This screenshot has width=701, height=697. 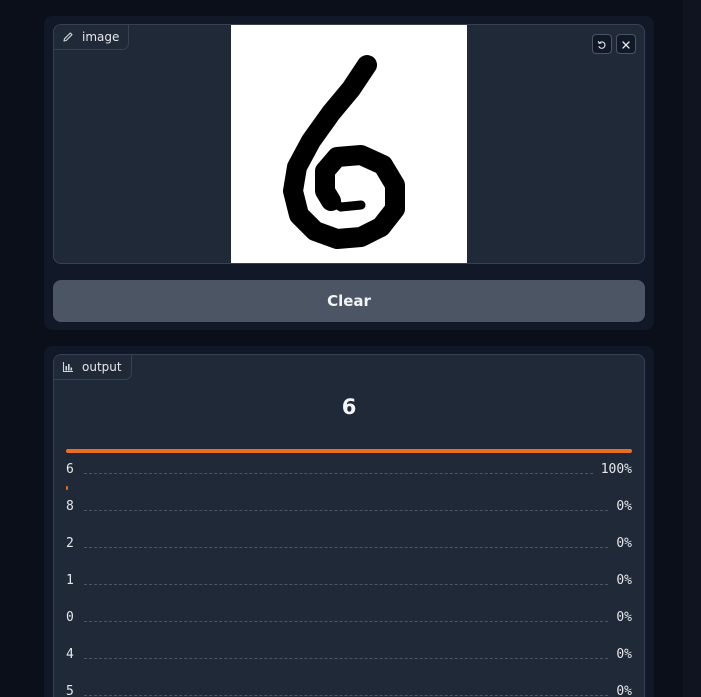 What do you see at coordinates (349, 684) in the screenshot?
I see `confidence-row: 5 0%` at bounding box center [349, 684].